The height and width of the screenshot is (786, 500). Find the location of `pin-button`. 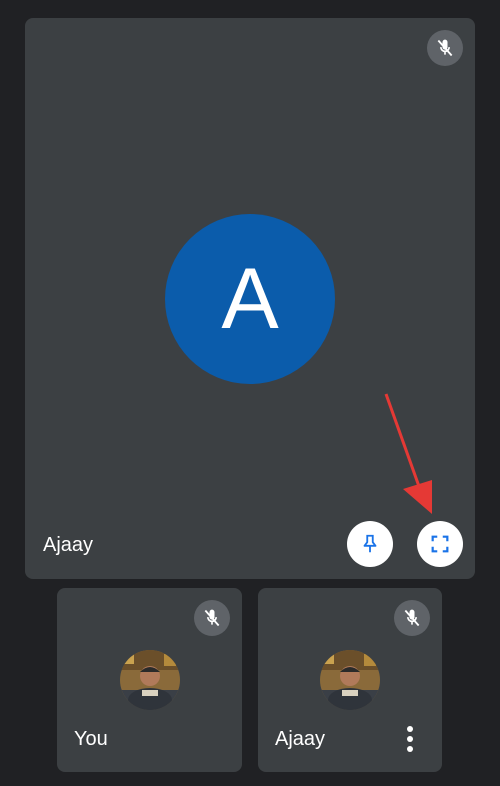

pin-button is located at coordinates (370, 544).